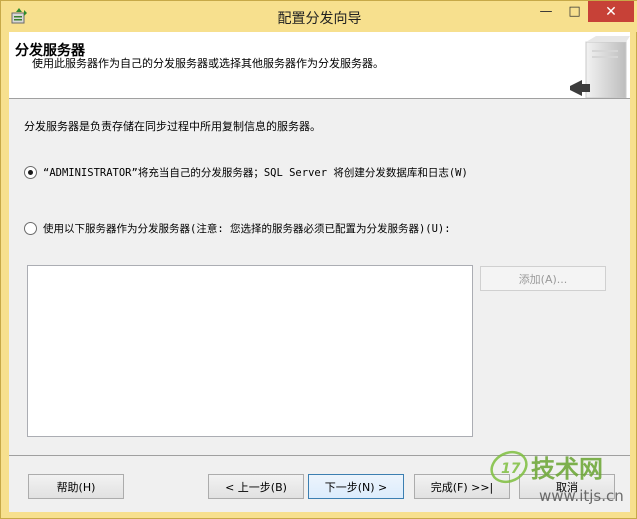 This screenshot has width=637, height=519. What do you see at coordinates (567, 486) in the screenshot?
I see `cancel-button: 取消` at bounding box center [567, 486].